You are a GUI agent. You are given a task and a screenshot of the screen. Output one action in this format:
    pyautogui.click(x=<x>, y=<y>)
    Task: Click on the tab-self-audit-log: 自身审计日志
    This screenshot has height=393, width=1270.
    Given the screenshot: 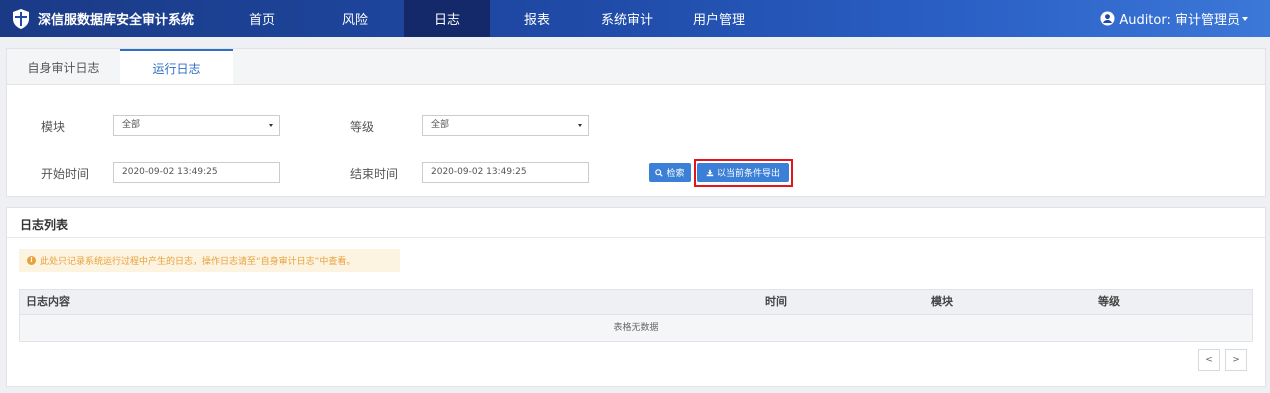 What is the action you would take?
    pyautogui.click(x=63, y=67)
    